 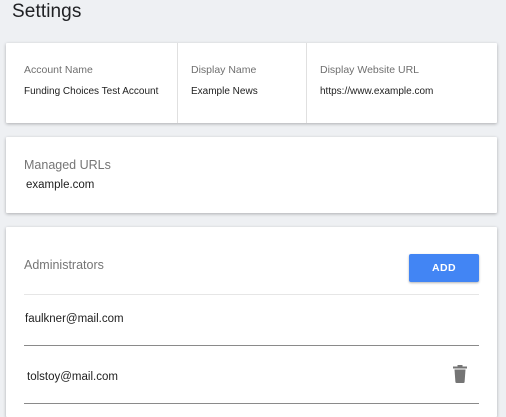 What do you see at coordinates (58, 70) in the screenshot?
I see `account-name-label: Account Name` at bounding box center [58, 70].